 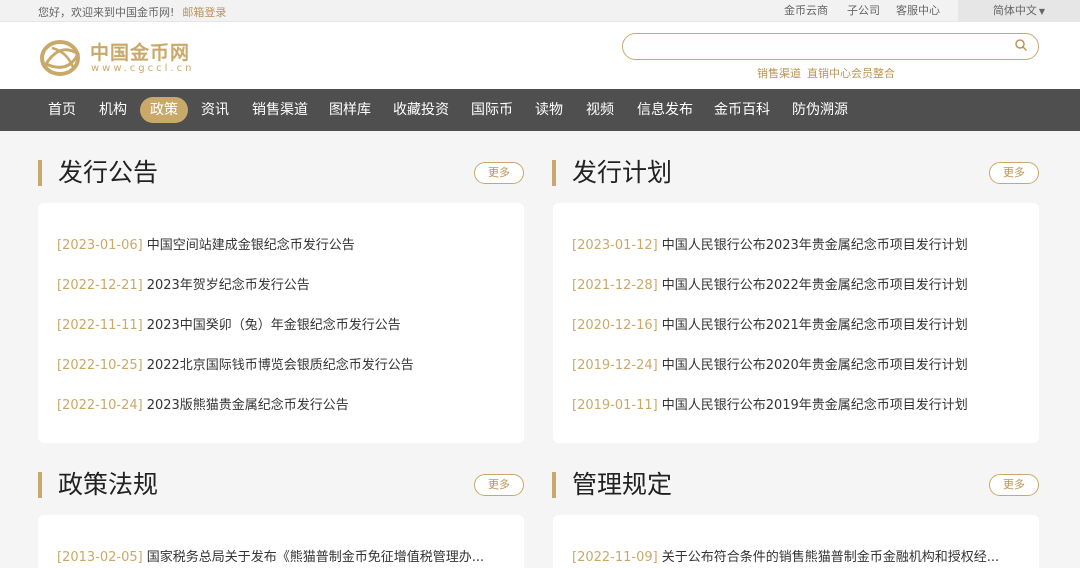 I want to click on nav-item-publications: 读物, so click(x=549, y=110).